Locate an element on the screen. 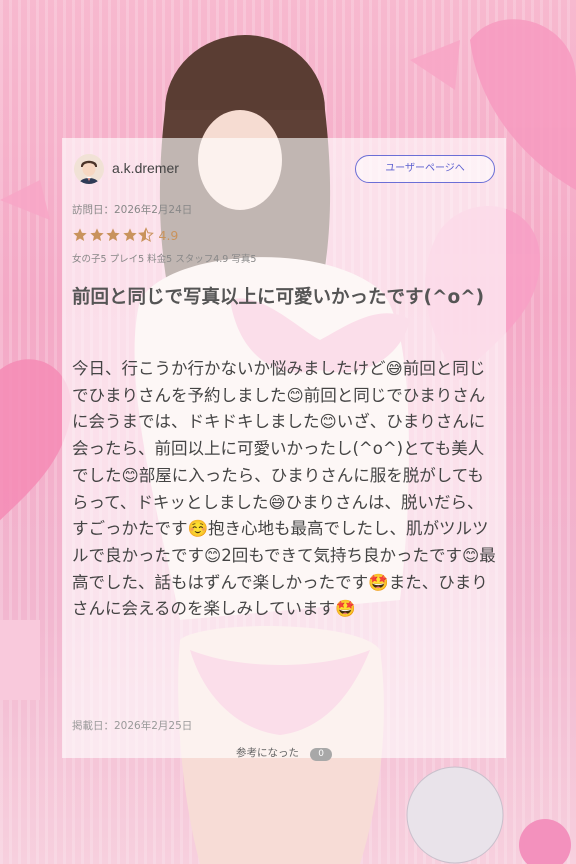  rating-score: 4.9 is located at coordinates (168, 235).